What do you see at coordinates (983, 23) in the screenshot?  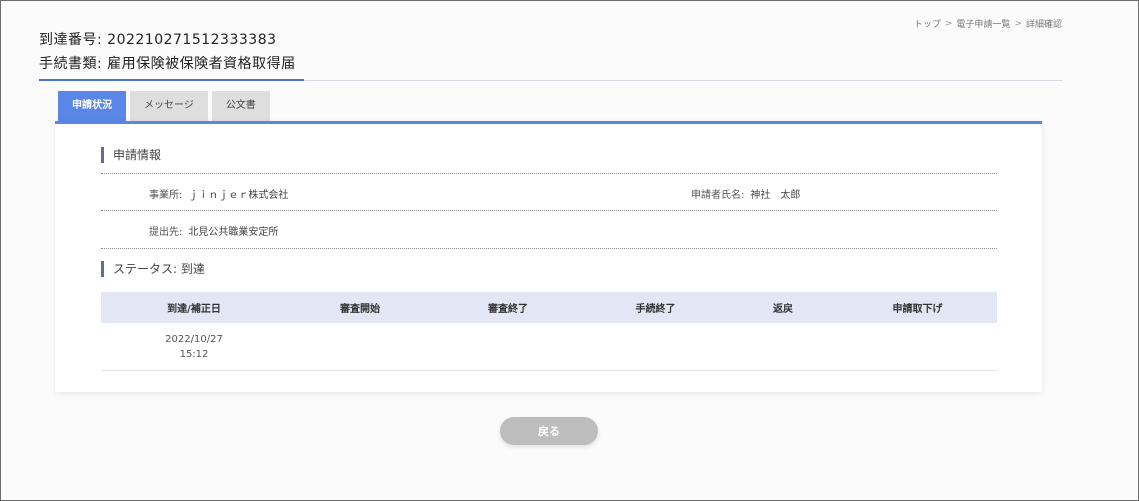 I see `breadcrumb-list-link: 電子申請一覧` at bounding box center [983, 23].